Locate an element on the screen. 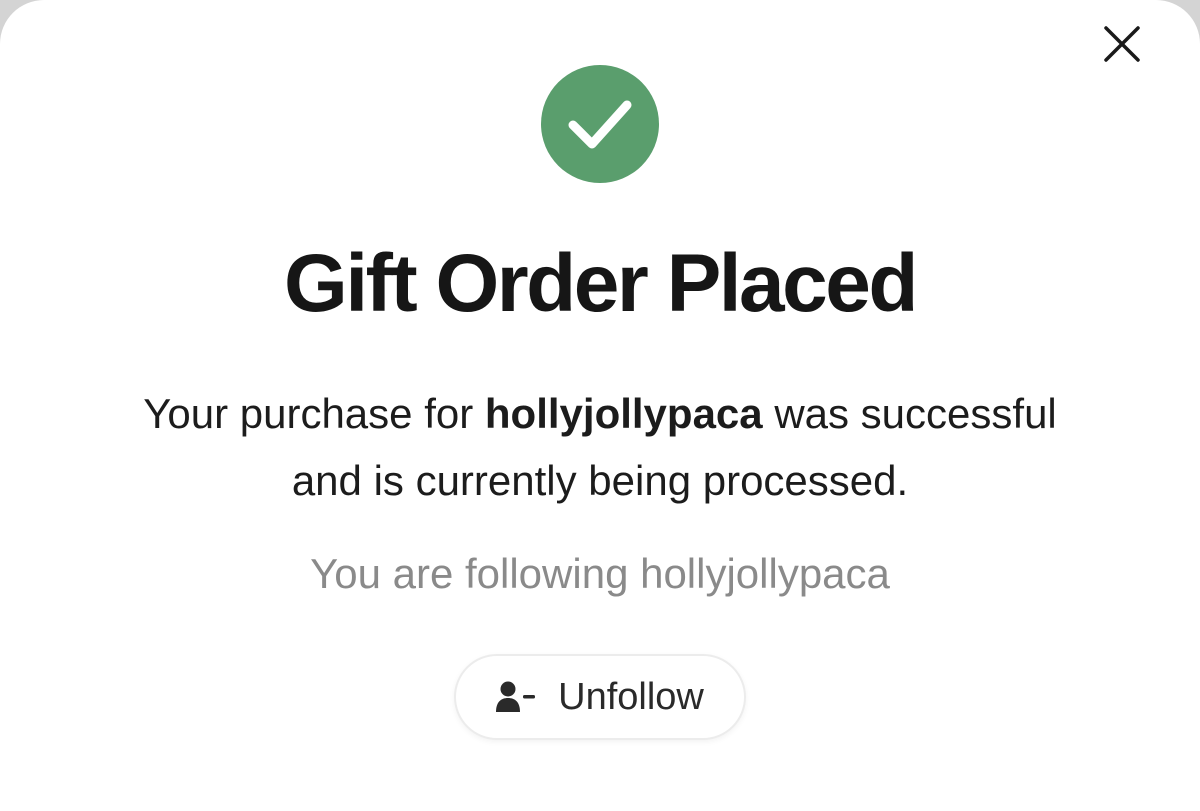  close-button is located at coordinates (1122, 44).